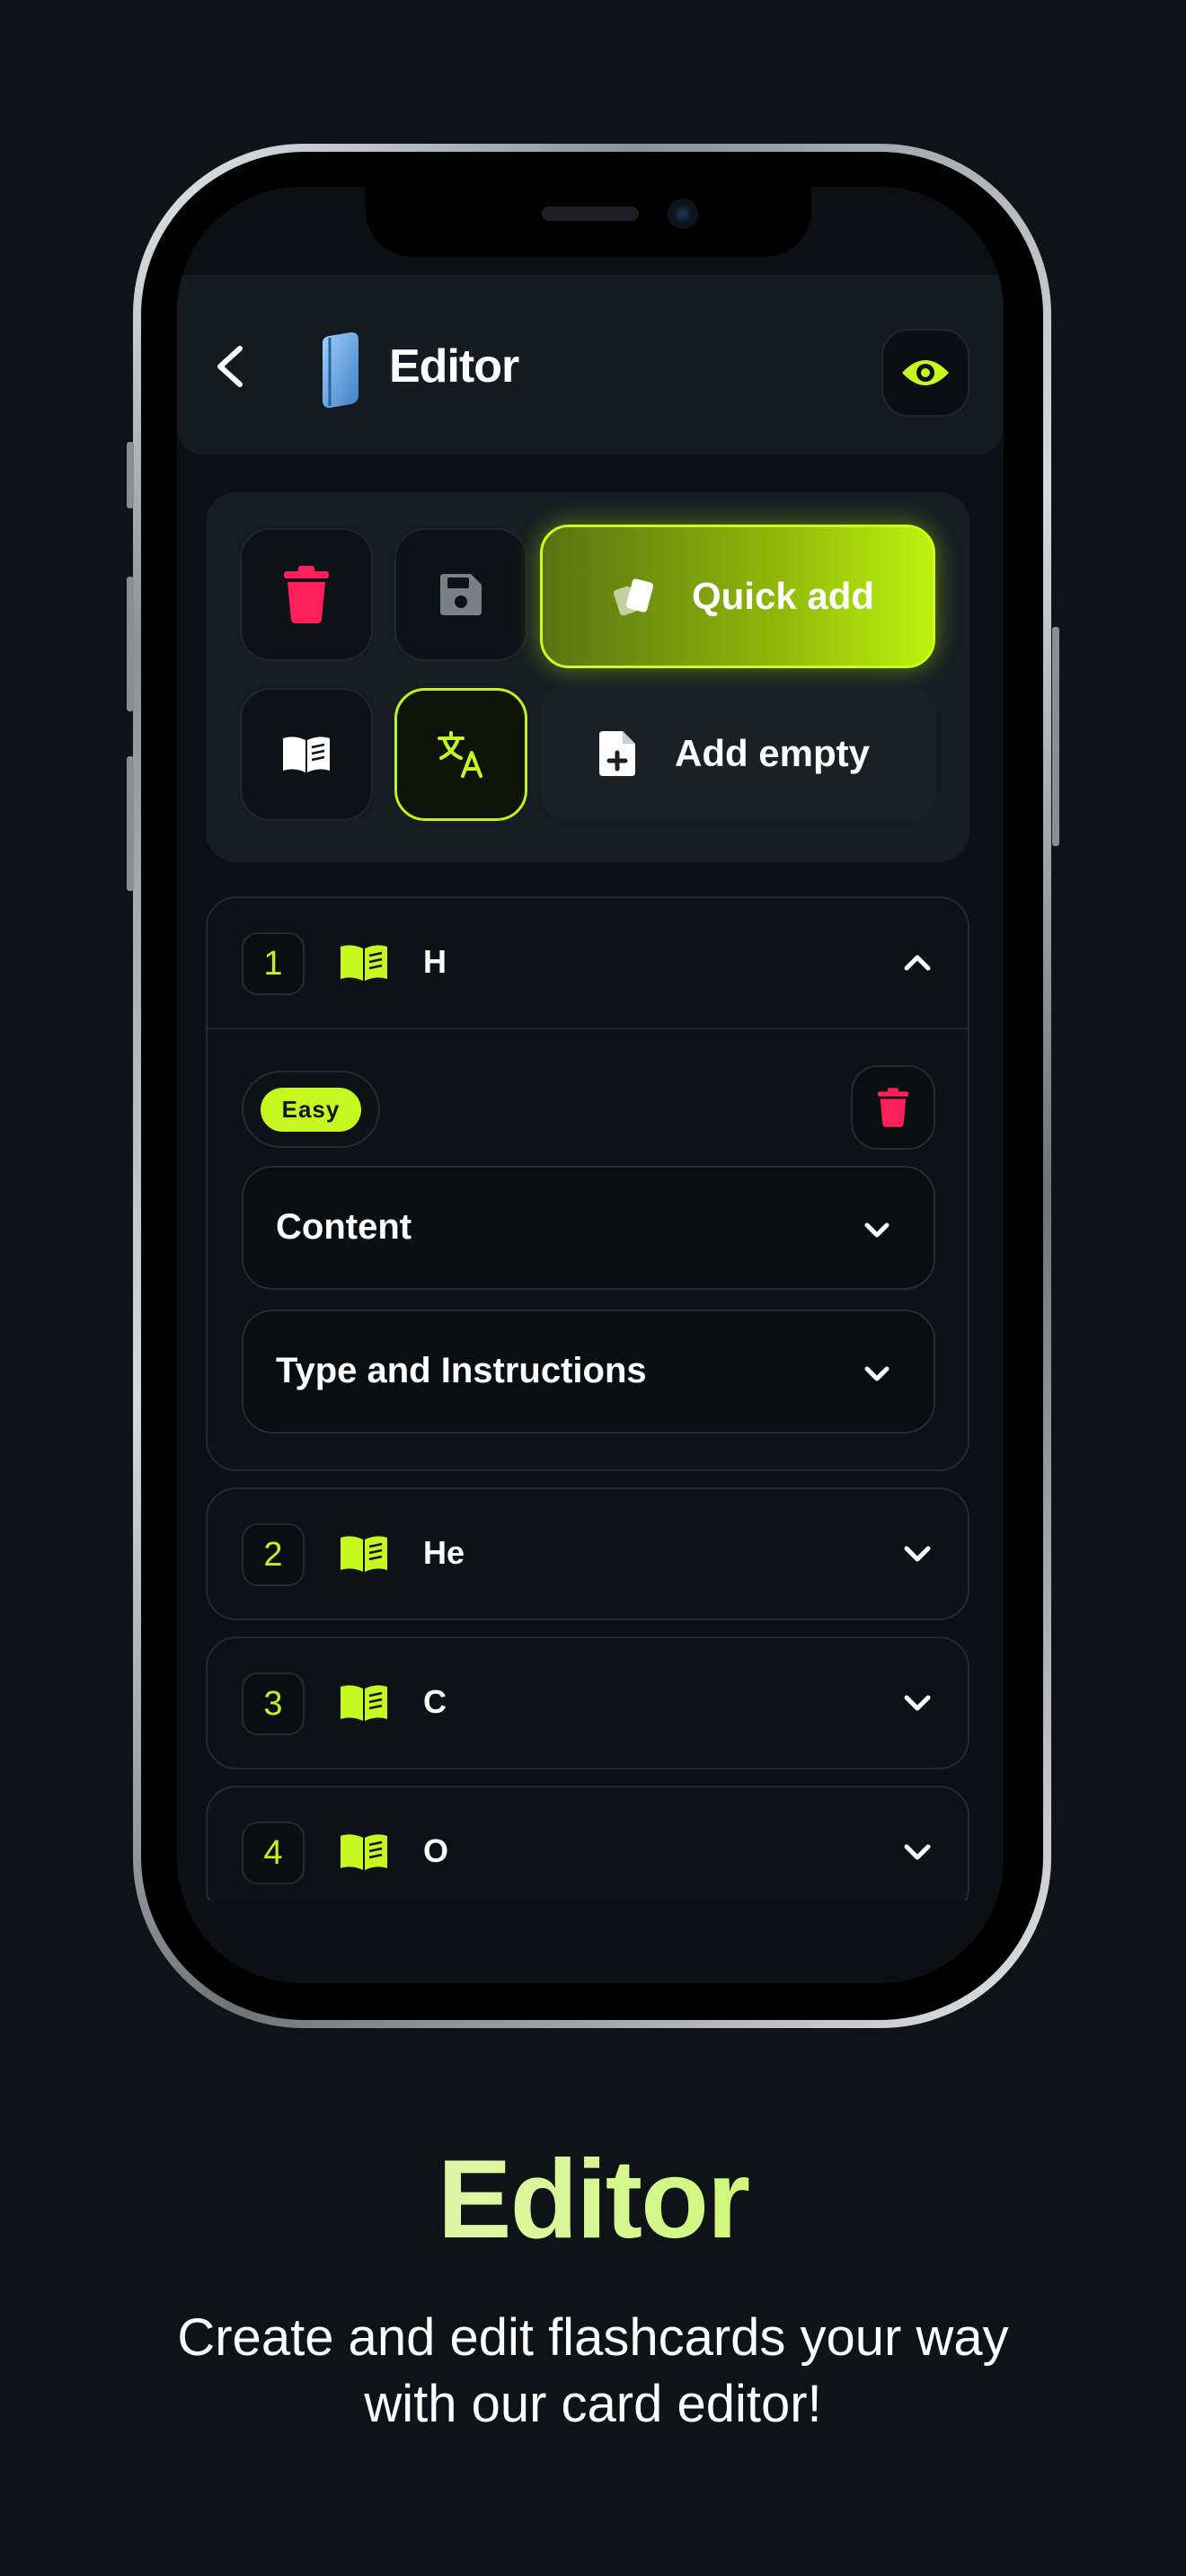 Image resolution: width=1186 pixels, height=2576 pixels. I want to click on content-section: Content, so click(588, 1228).